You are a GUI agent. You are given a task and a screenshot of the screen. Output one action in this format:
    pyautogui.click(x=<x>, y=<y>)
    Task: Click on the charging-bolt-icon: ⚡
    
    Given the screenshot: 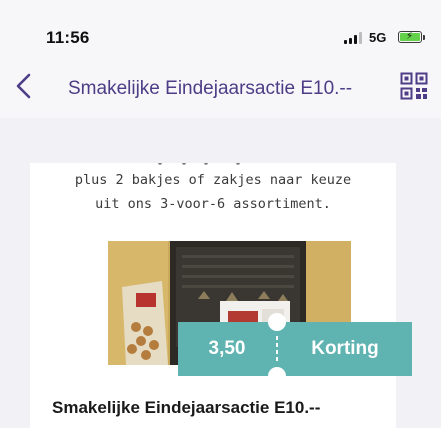 What is the action you would take?
    pyautogui.click(x=410, y=36)
    